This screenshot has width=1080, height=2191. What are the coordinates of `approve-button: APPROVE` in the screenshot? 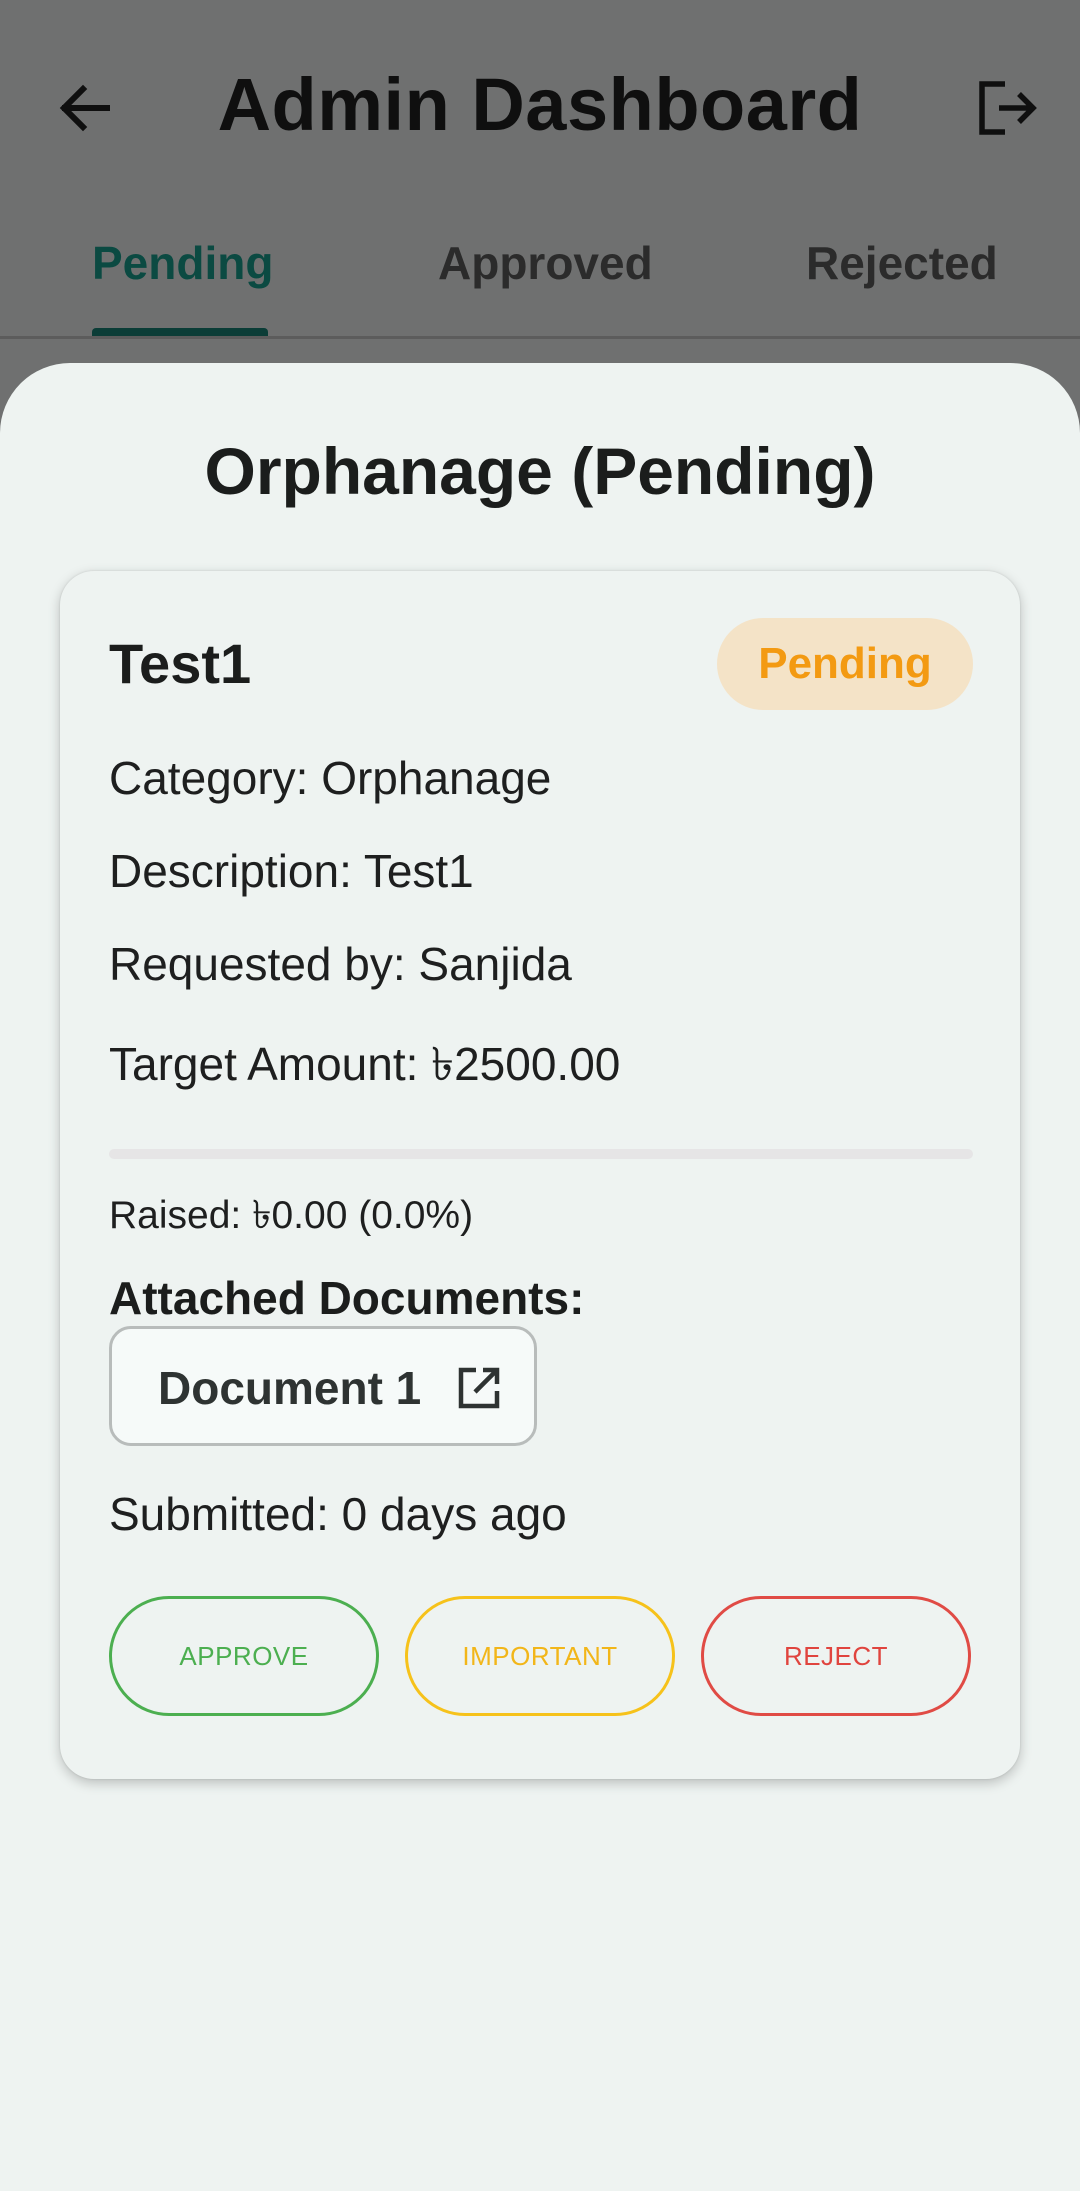 It's located at (244, 1656).